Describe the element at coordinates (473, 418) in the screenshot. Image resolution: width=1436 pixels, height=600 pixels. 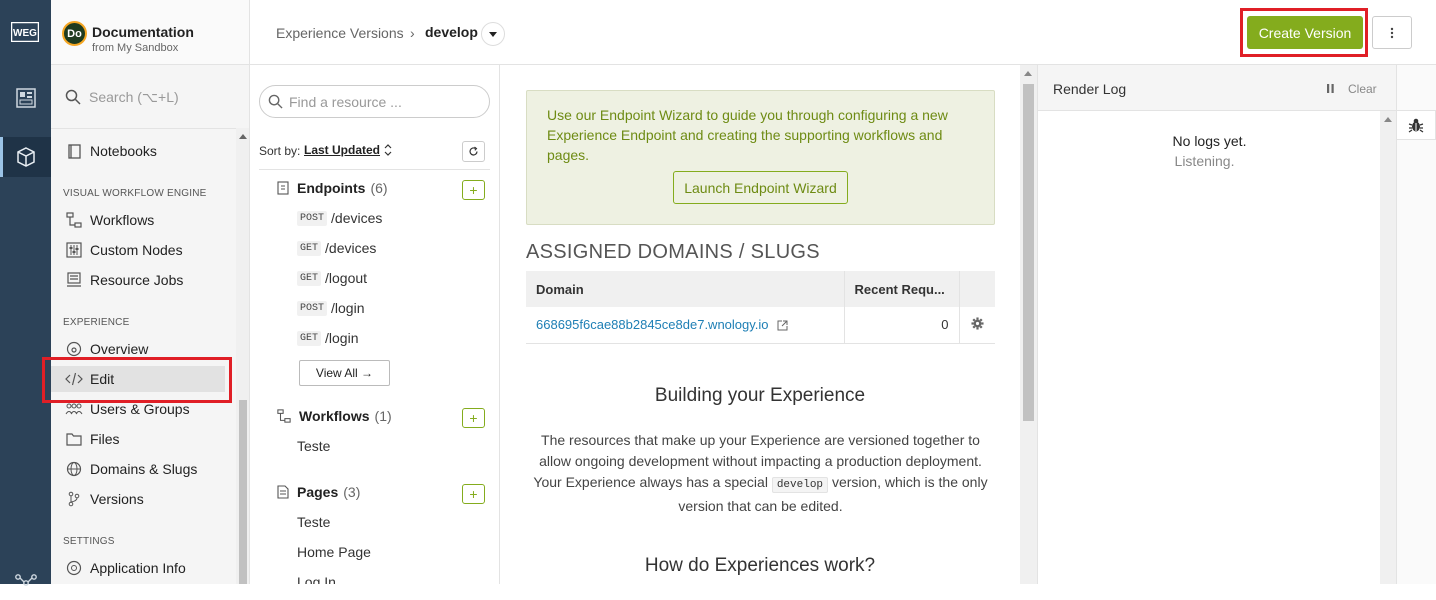
I see `add-workflow-button: +` at that location.